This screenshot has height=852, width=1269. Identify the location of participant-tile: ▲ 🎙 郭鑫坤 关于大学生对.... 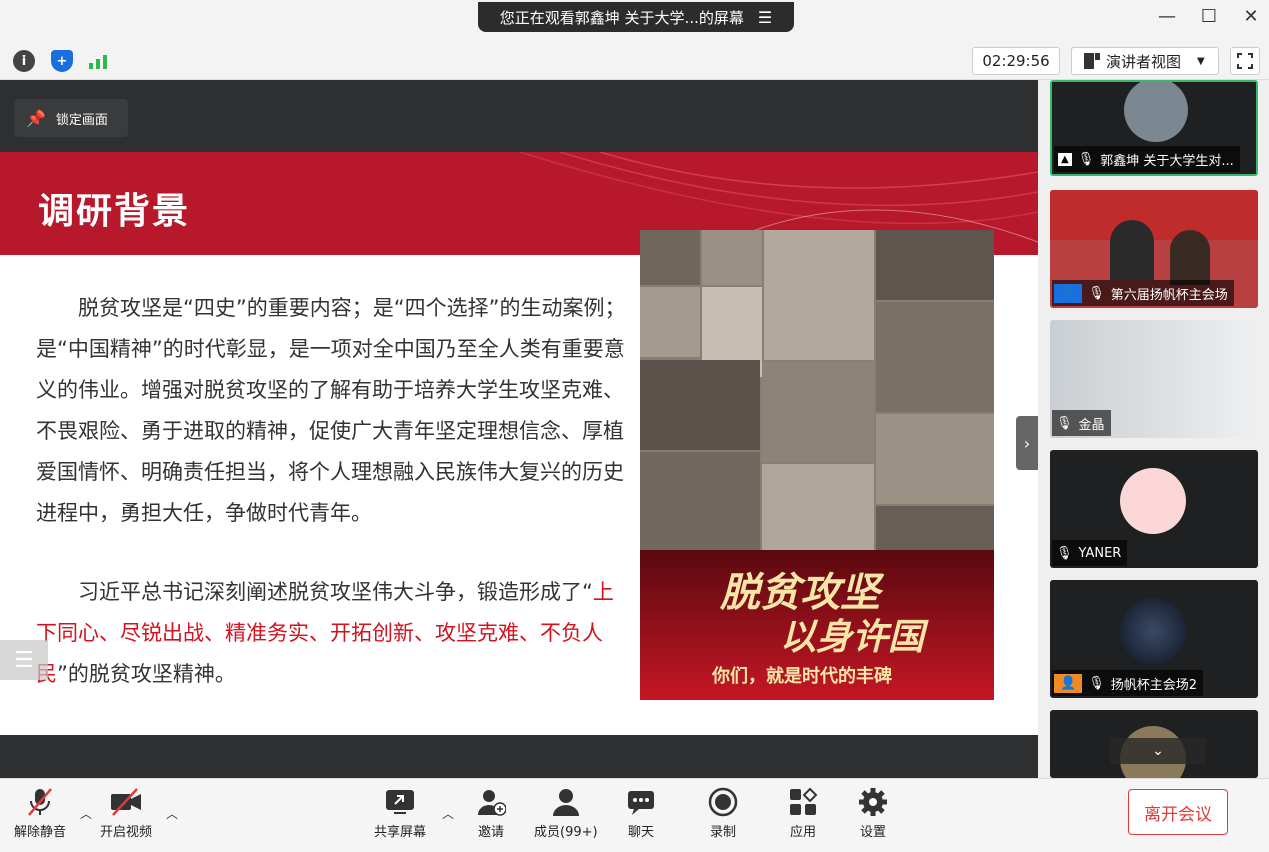
(1154, 128).